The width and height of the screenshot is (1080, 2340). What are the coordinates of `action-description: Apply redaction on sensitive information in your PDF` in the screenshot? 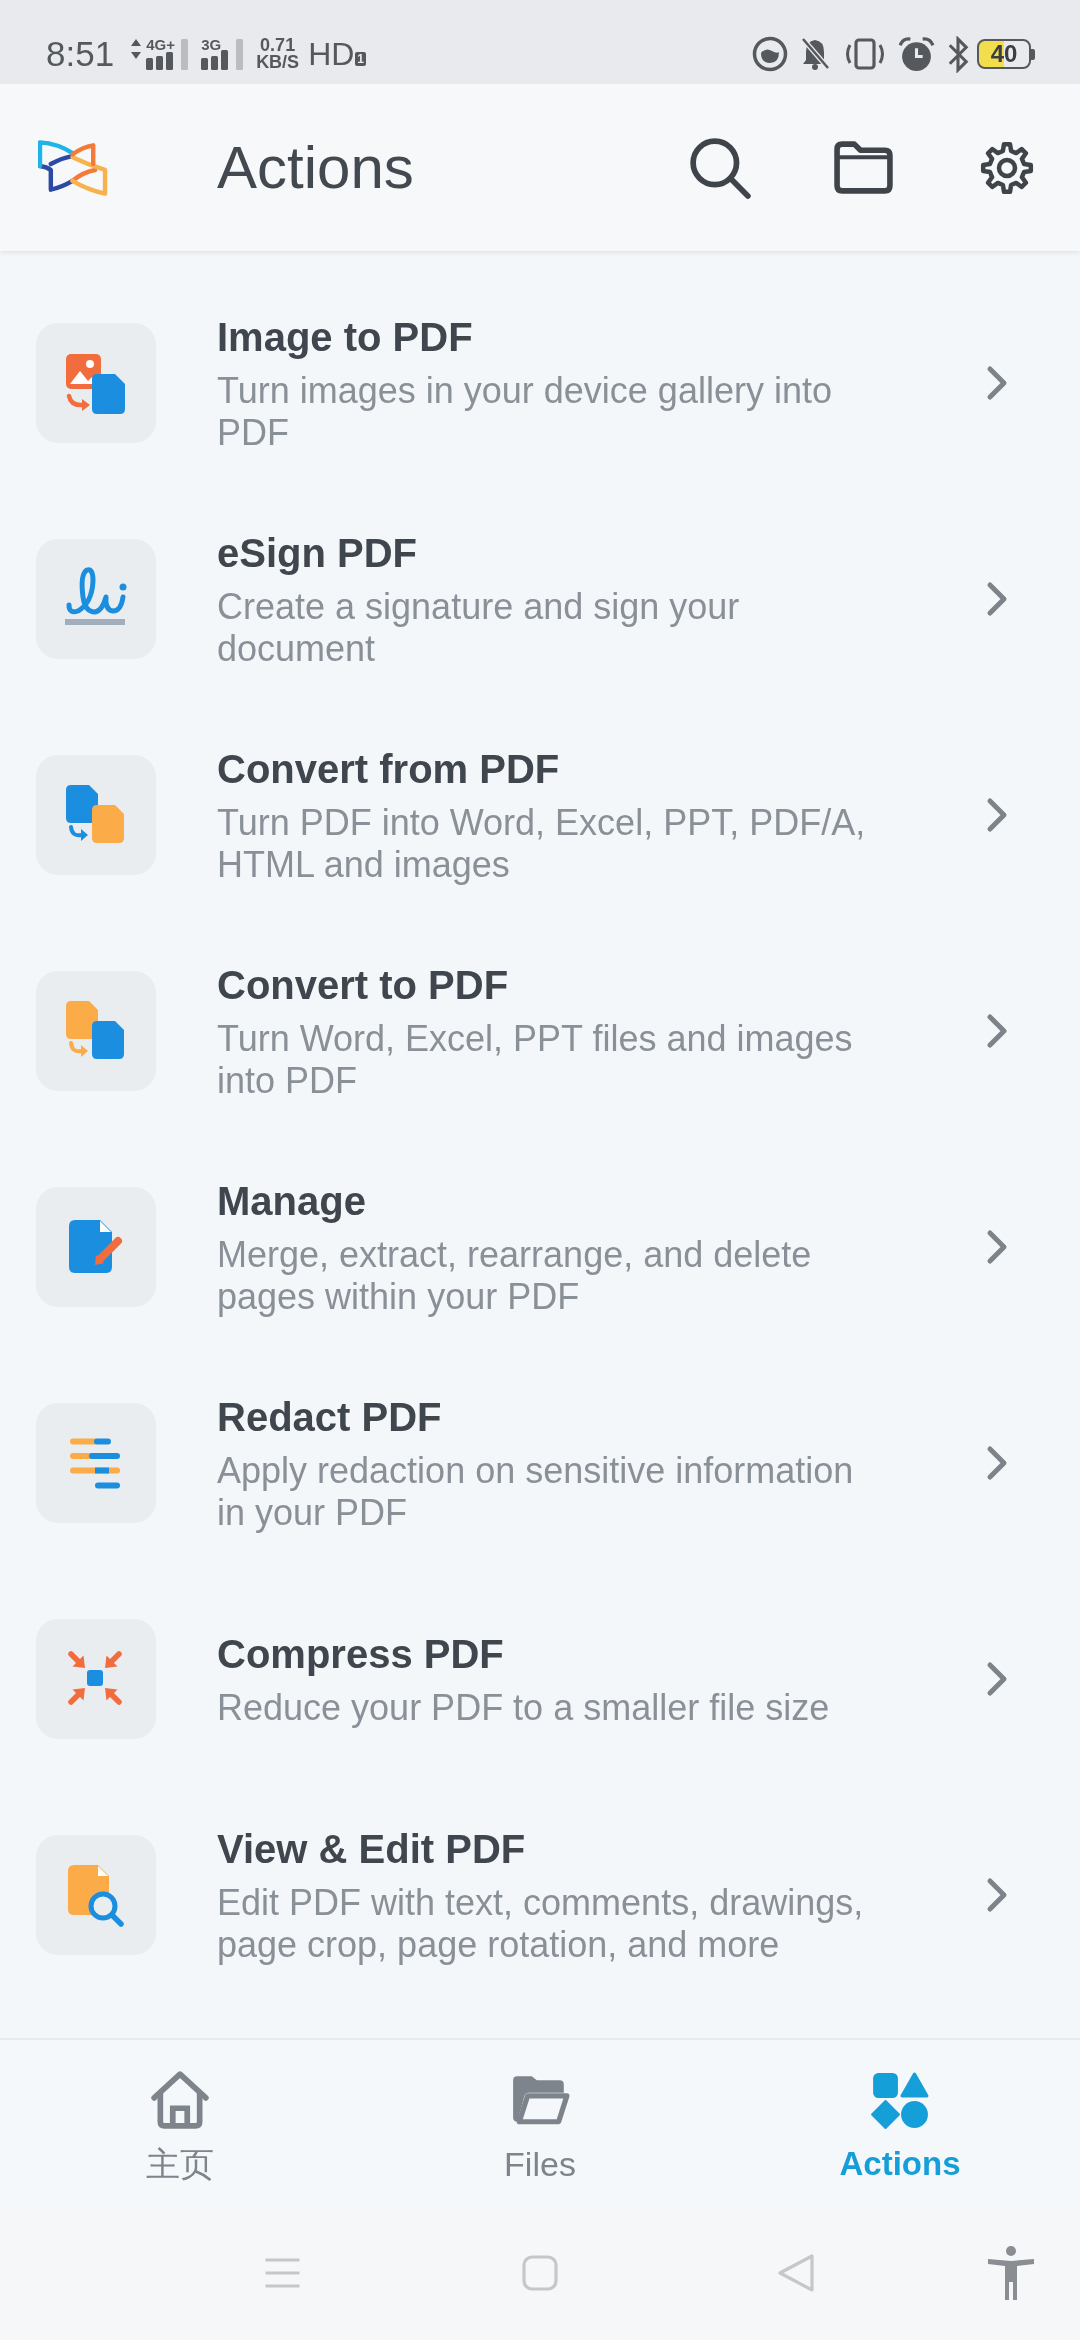 It's located at (536, 1492).